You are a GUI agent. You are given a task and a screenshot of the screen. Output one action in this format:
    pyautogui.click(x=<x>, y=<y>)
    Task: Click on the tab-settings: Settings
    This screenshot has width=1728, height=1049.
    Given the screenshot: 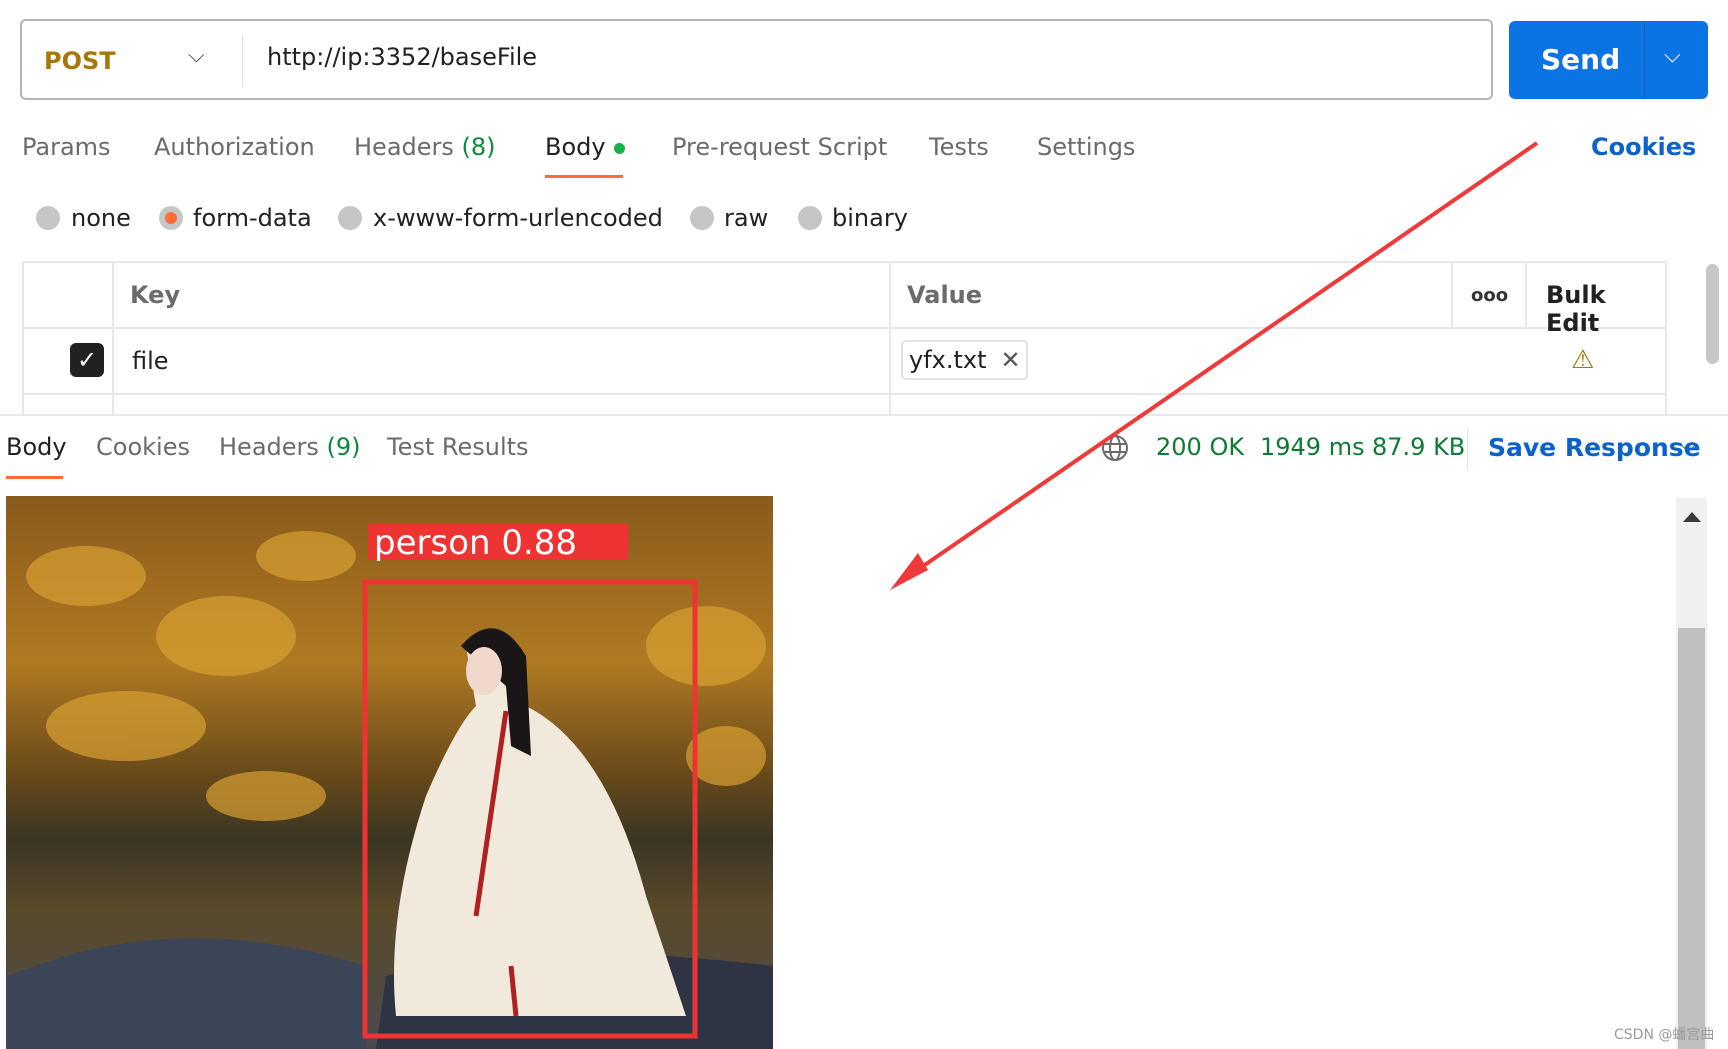 What is the action you would take?
    pyautogui.click(x=1086, y=147)
    